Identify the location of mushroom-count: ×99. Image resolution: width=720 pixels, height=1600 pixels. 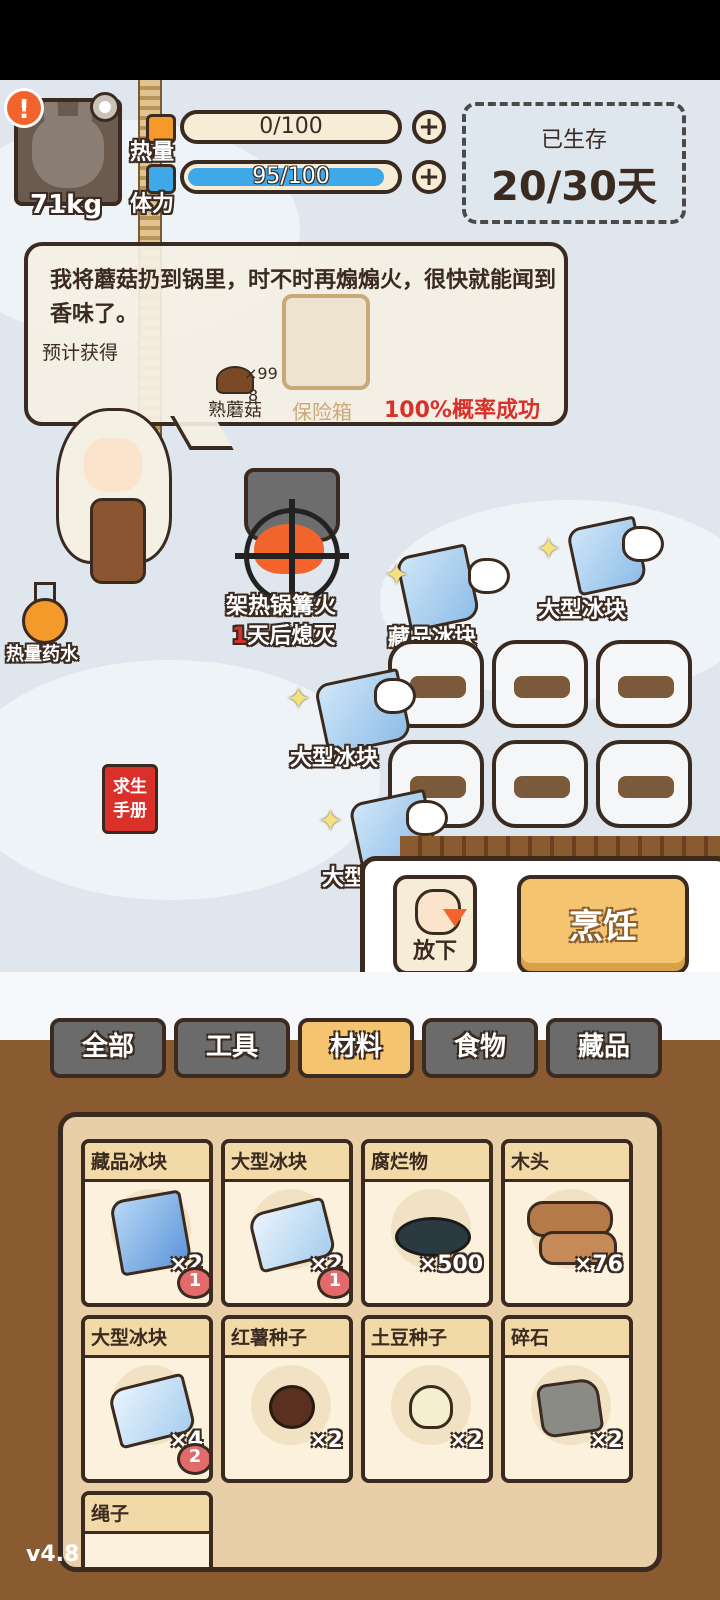
(261, 373).